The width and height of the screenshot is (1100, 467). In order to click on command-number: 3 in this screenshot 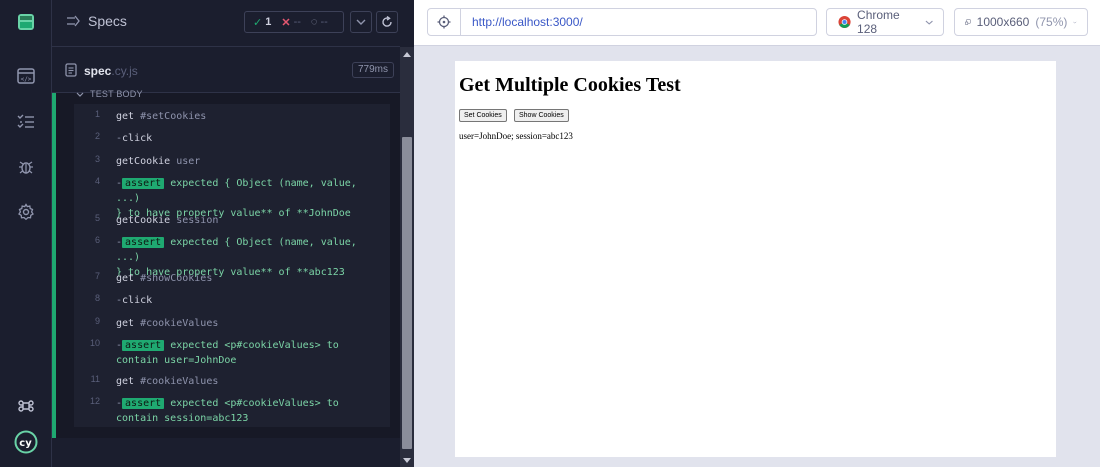, I will do `click(97, 159)`.